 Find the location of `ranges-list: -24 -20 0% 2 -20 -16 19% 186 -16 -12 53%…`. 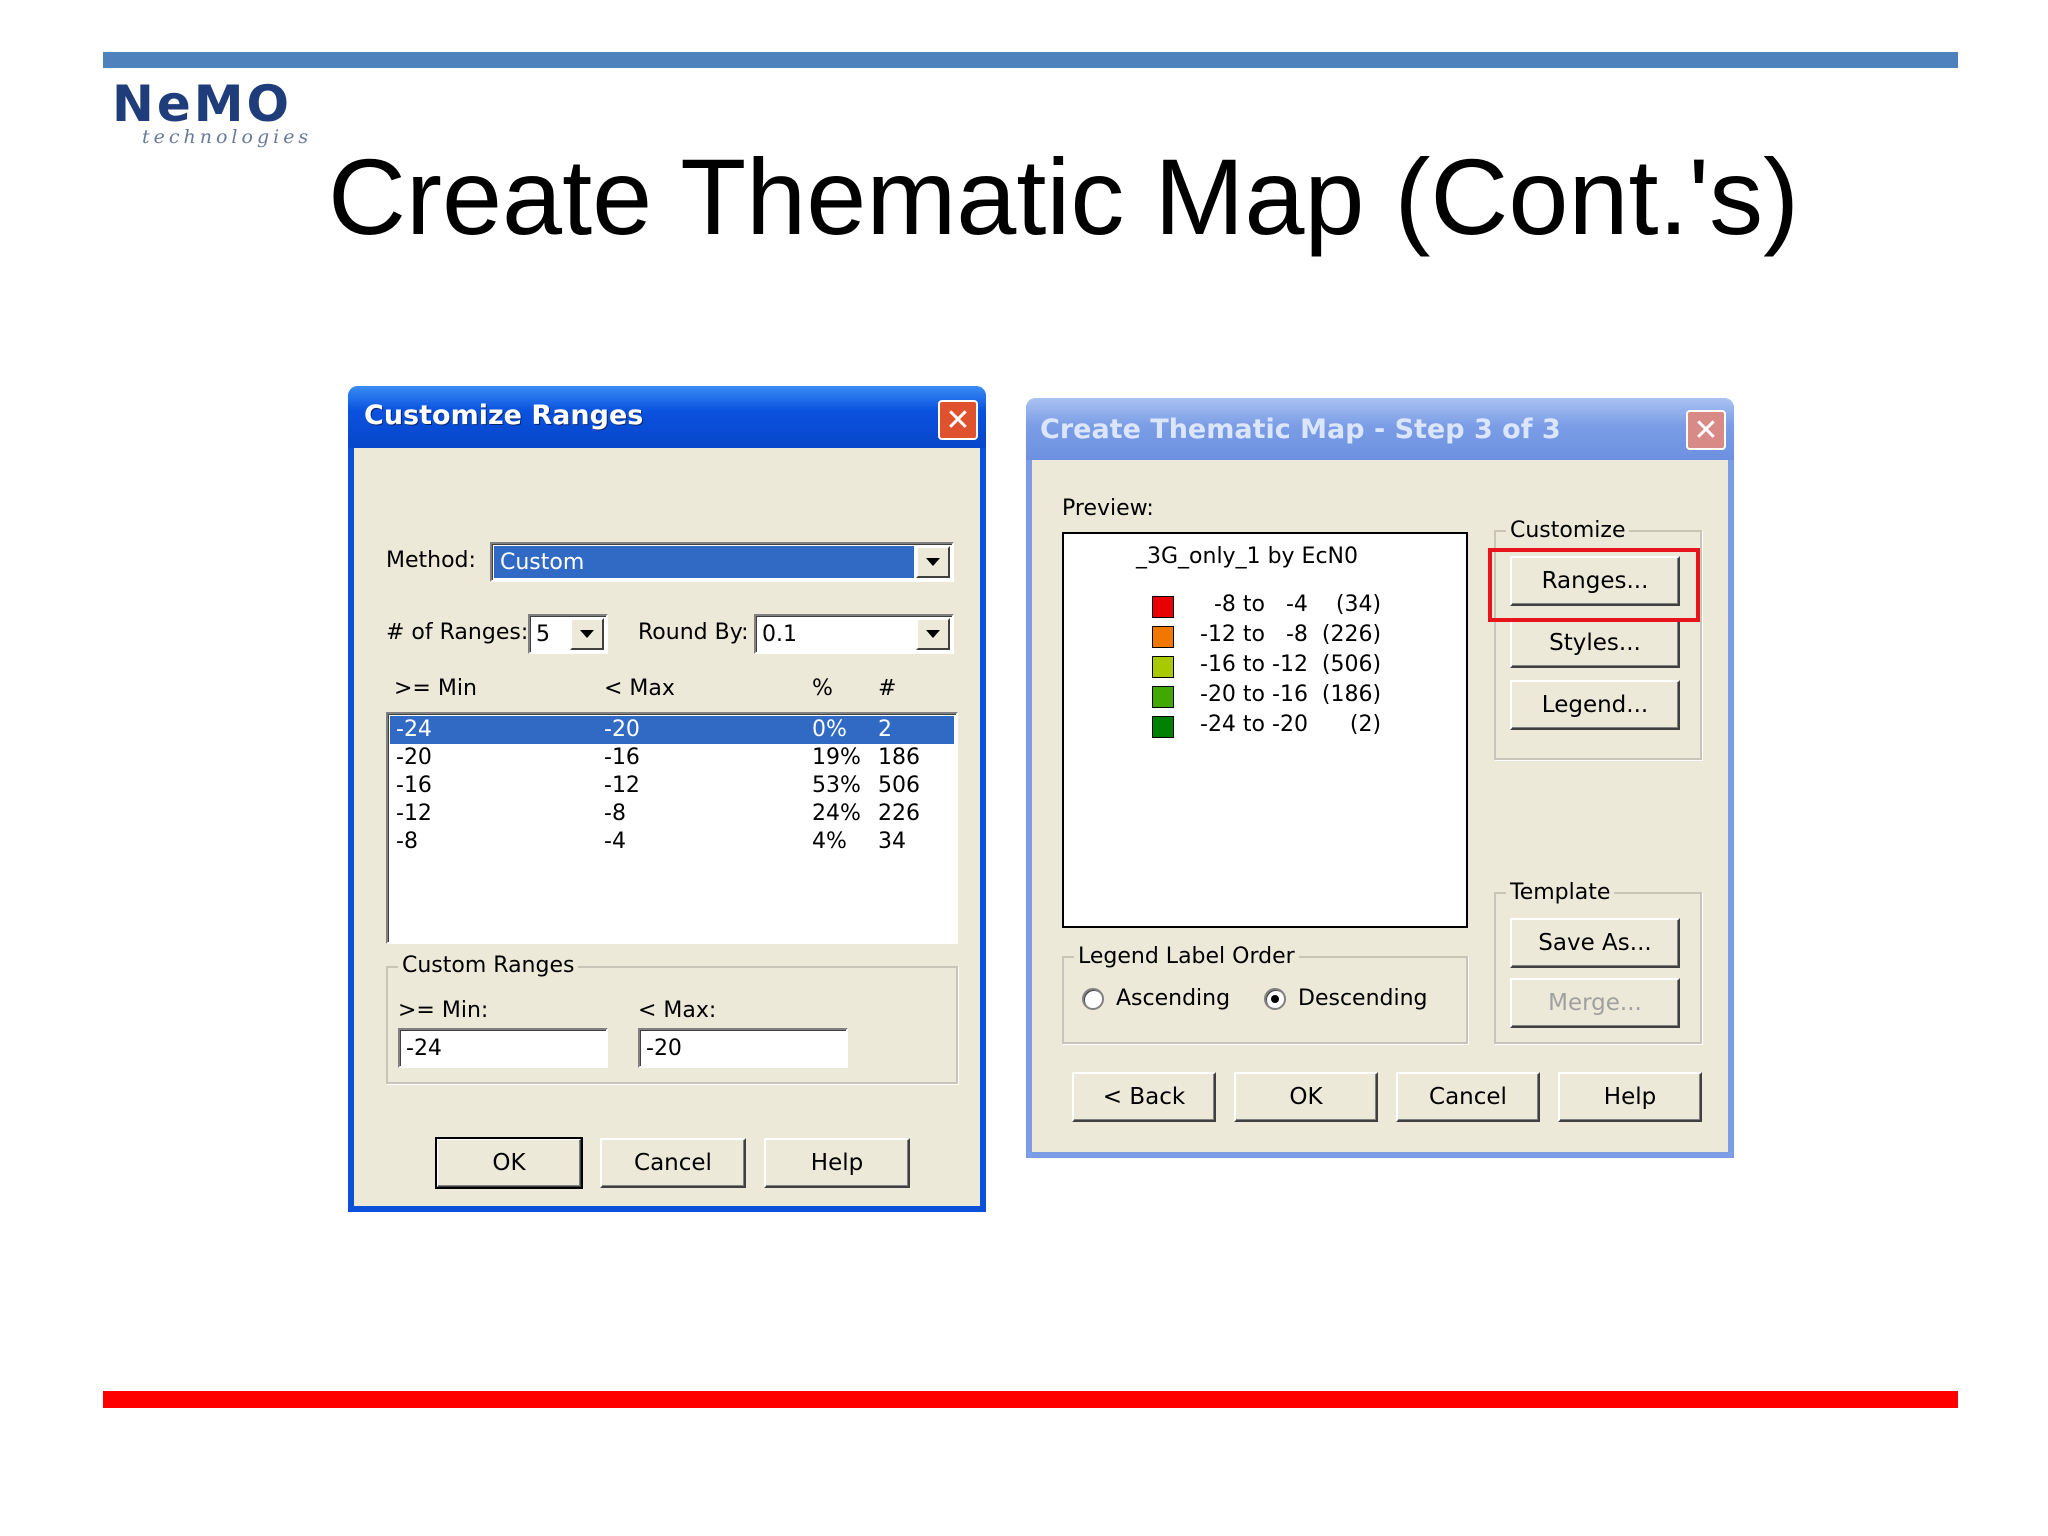

ranges-list: -24 -20 0% 2 -20 -16 19% 186 -16 -12 53%… is located at coordinates (672, 828).